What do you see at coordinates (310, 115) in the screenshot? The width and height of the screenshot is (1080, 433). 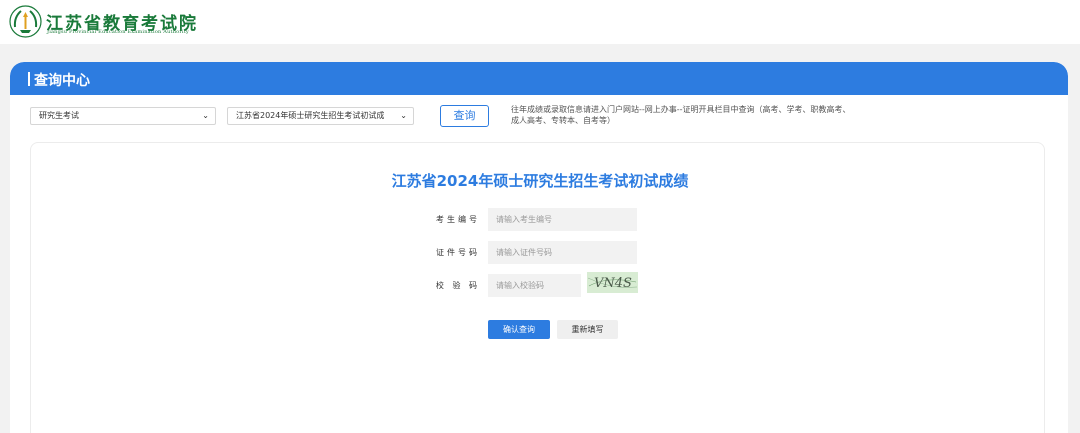 I see `exam-name-value: 江苏省2024年硕士研究生招生考试初试成` at bounding box center [310, 115].